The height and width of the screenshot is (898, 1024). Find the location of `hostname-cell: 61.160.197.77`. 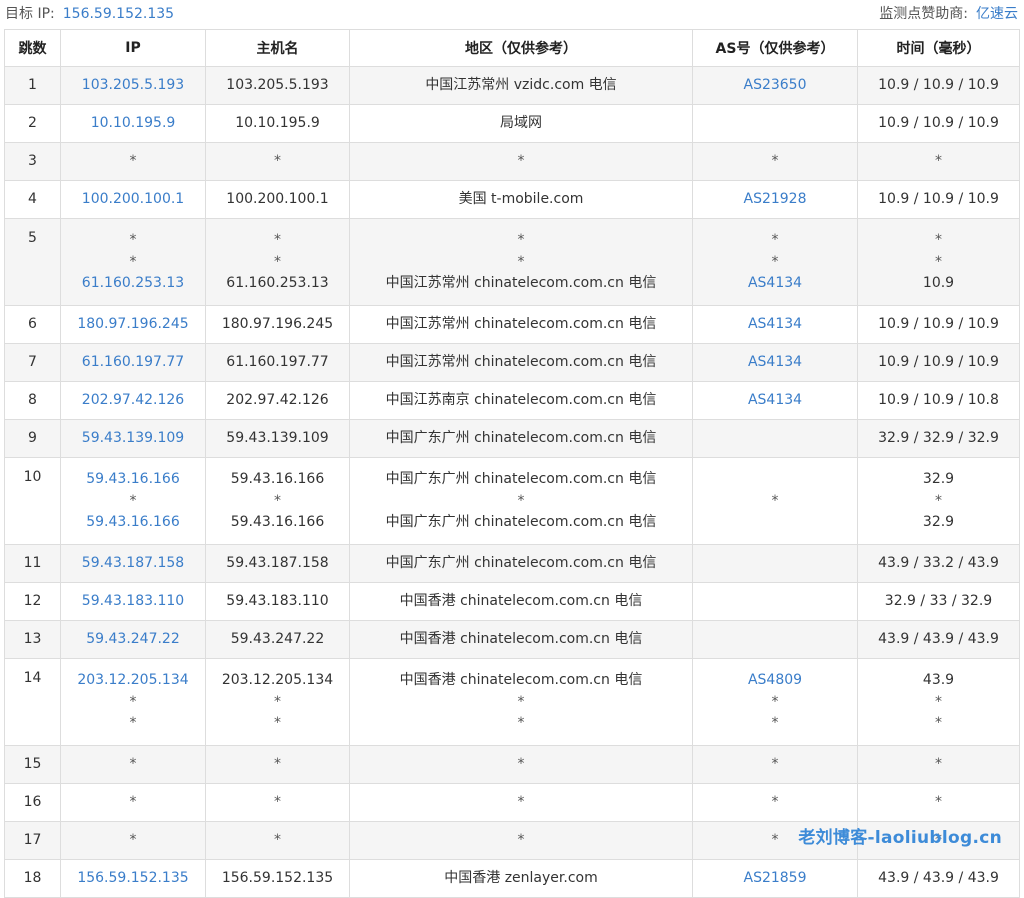

hostname-cell: 61.160.197.77 is located at coordinates (277, 362).